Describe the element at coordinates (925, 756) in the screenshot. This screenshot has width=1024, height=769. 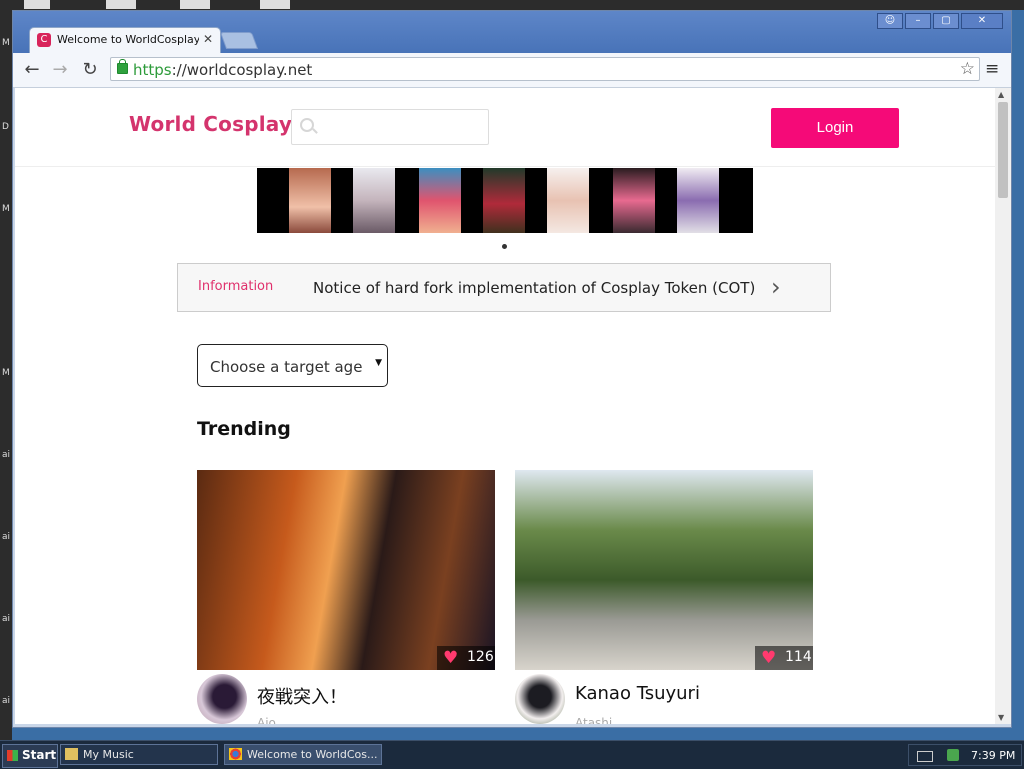
I see `keyboard-icon` at that location.